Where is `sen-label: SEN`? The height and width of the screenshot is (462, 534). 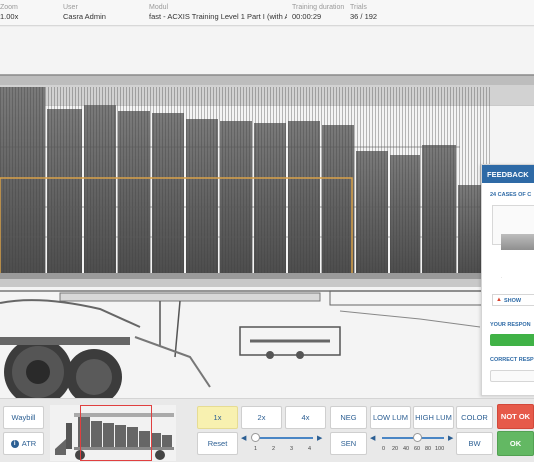
sen-label: SEN is located at coordinates (348, 443).